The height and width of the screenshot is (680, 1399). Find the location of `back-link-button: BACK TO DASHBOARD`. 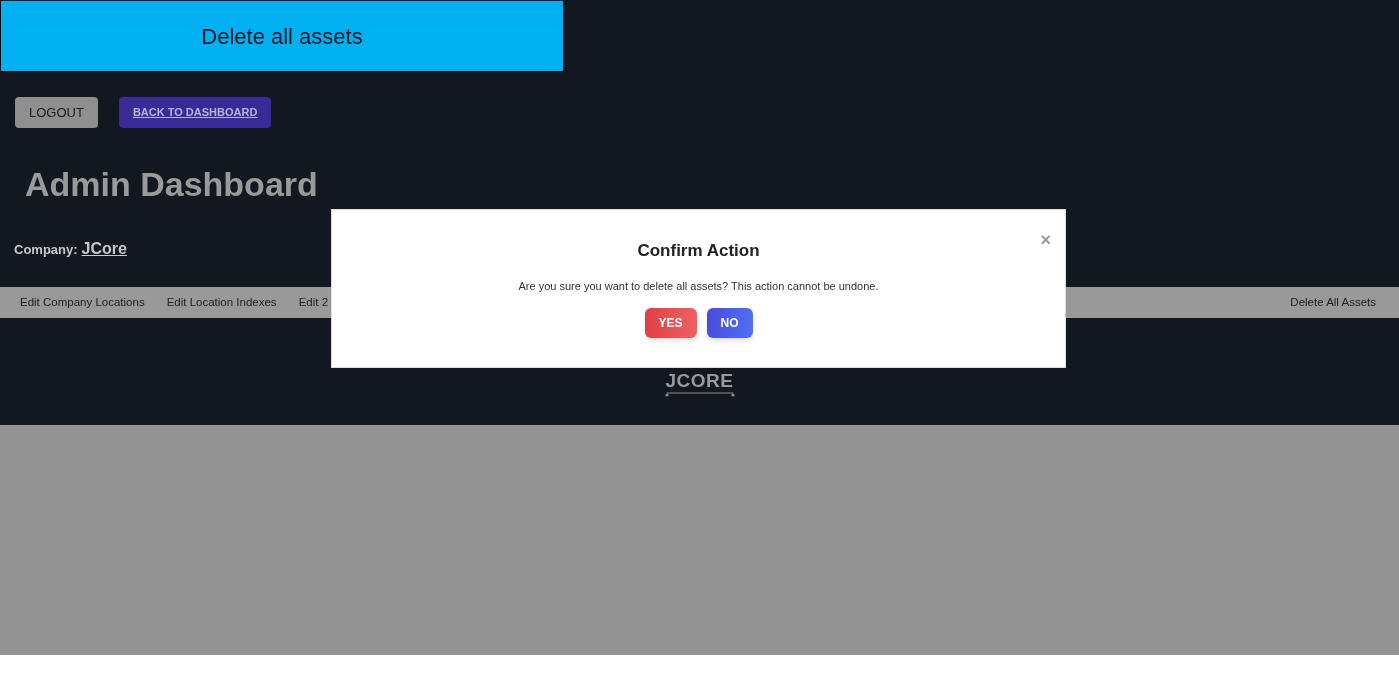

back-link-button: BACK TO DASHBOARD is located at coordinates (195, 112).